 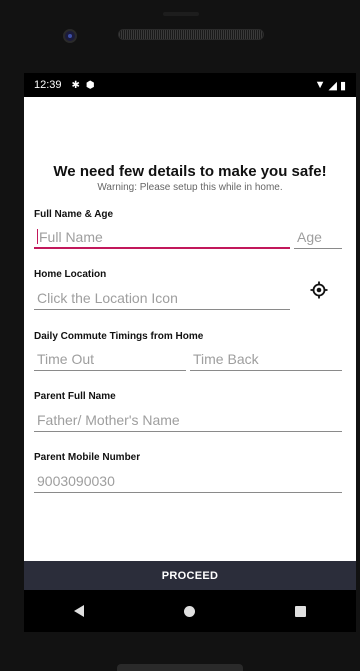 I want to click on earpiece, so click(x=181, y=14).